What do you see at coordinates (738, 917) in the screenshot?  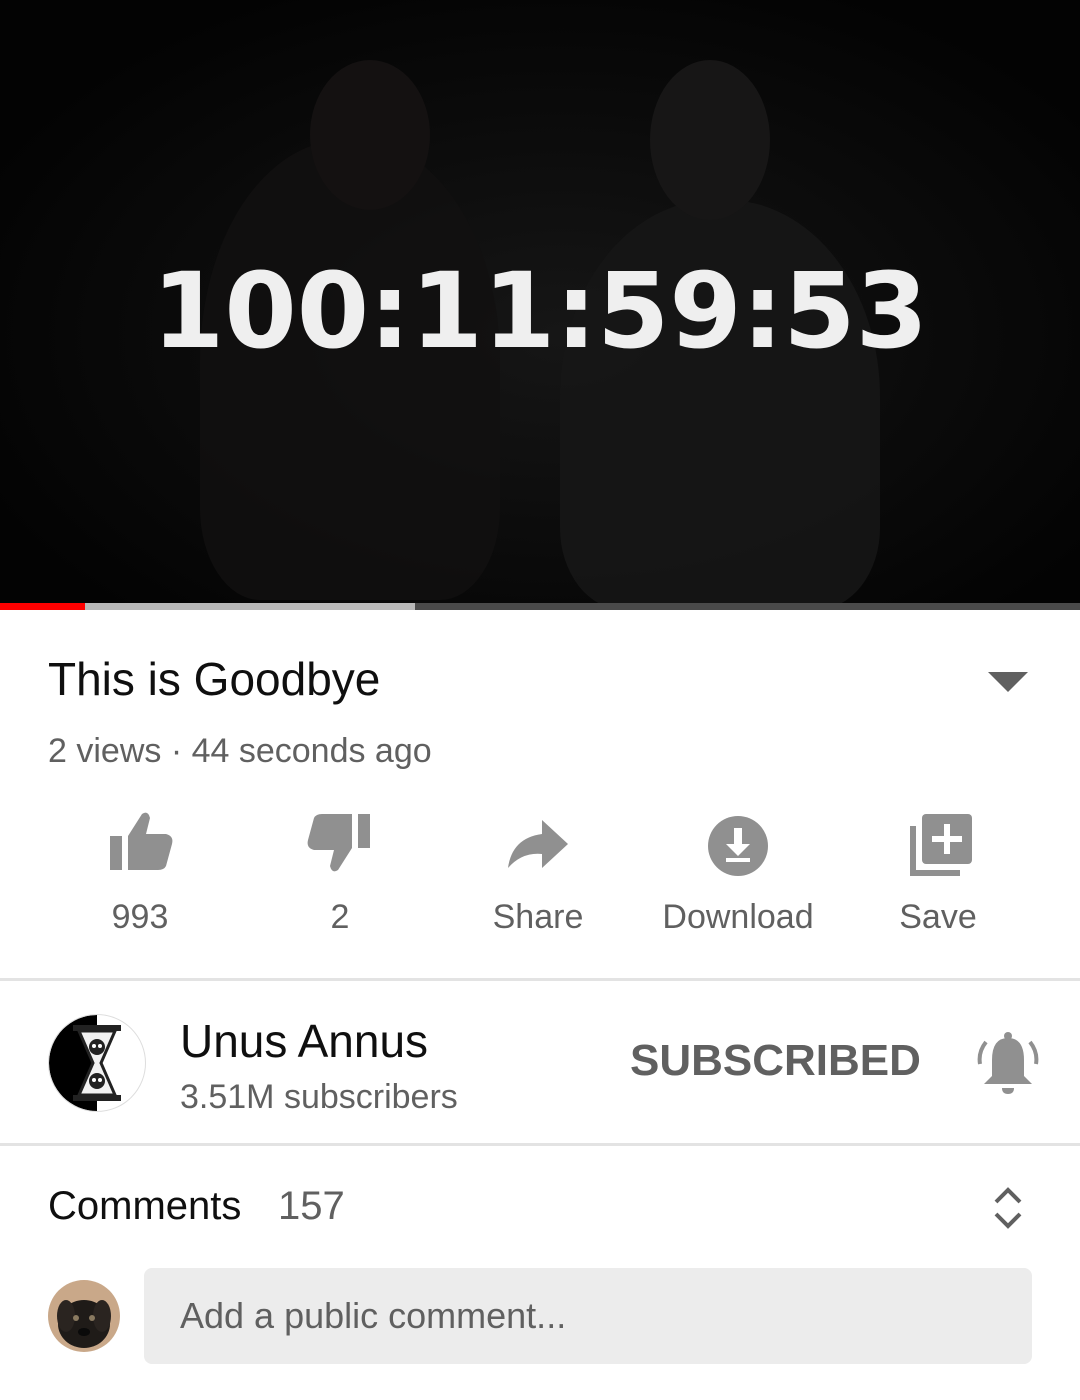 I see `download-label: Download` at bounding box center [738, 917].